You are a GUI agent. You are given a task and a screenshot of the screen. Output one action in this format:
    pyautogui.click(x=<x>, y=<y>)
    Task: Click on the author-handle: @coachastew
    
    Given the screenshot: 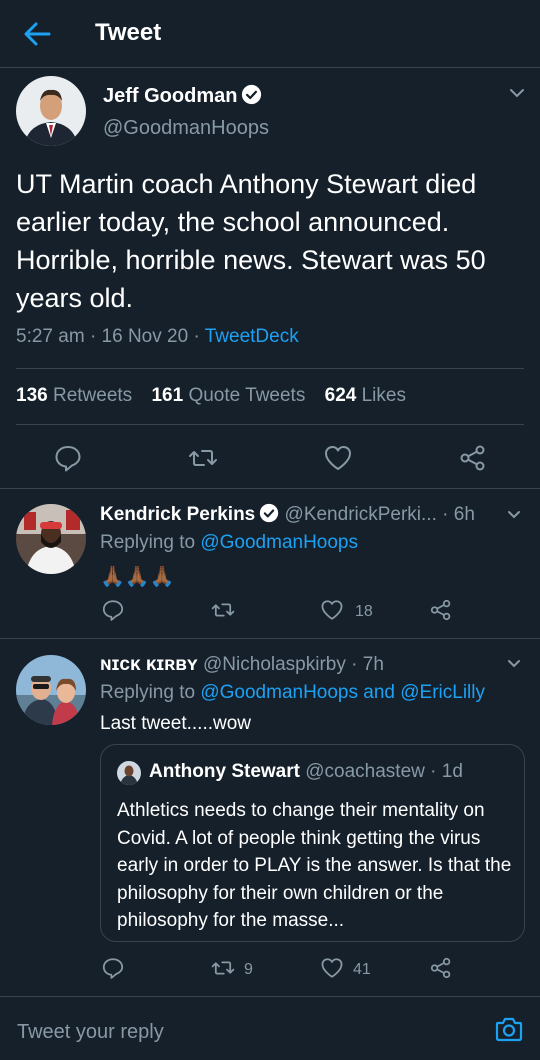 What is the action you would take?
    pyautogui.click(x=365, y=771)
    